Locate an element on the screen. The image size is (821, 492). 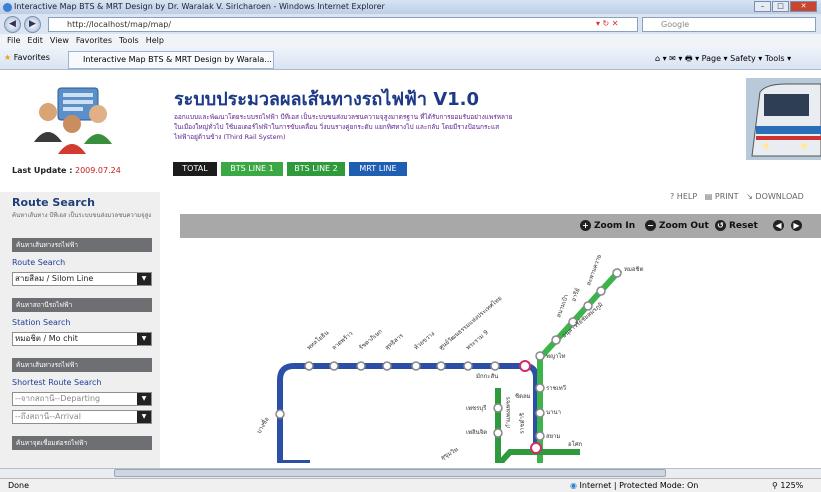
last-update: Last Update : 2009.07.24 is located at coordinates (66, 170).